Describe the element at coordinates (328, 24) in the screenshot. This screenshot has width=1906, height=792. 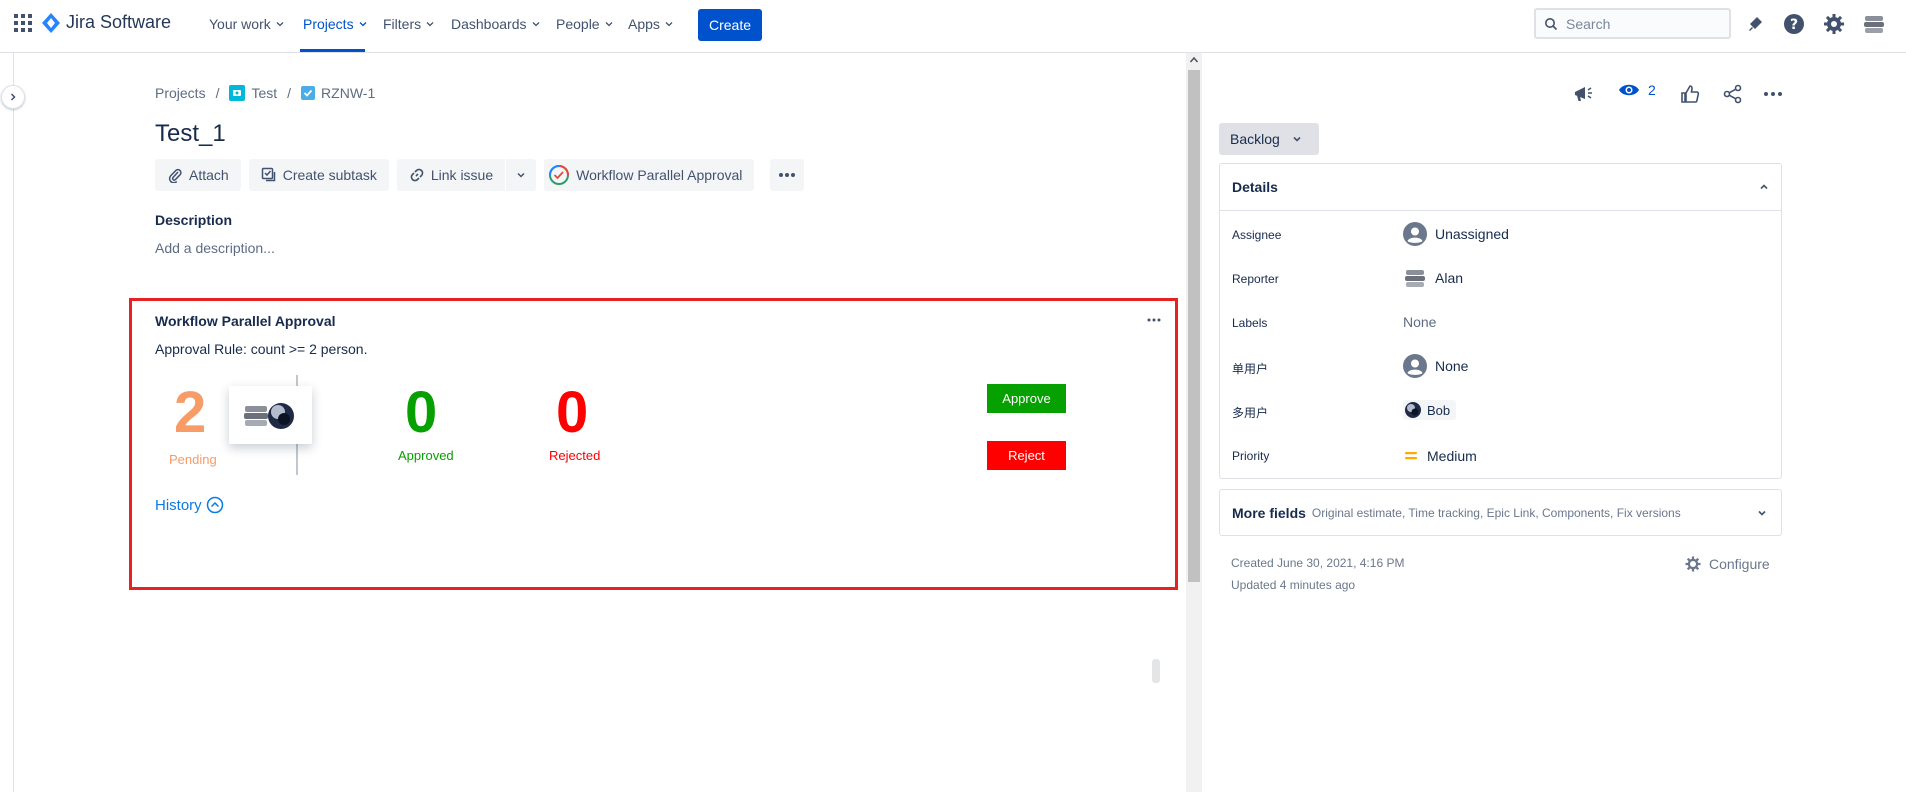
I see `nav-label: Projects` at that location.